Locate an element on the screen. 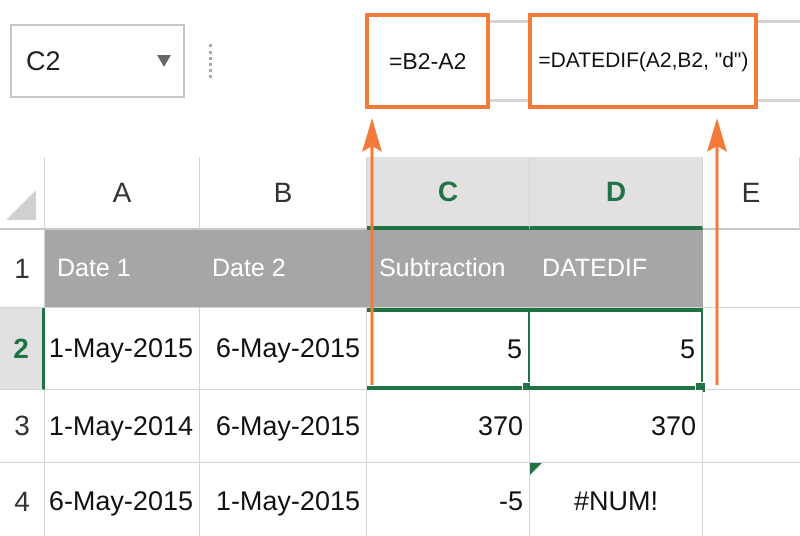 The height and width of the screenshot is (536, 800). table-cell: 1-May-2014 is located at coordinates (122, 426).